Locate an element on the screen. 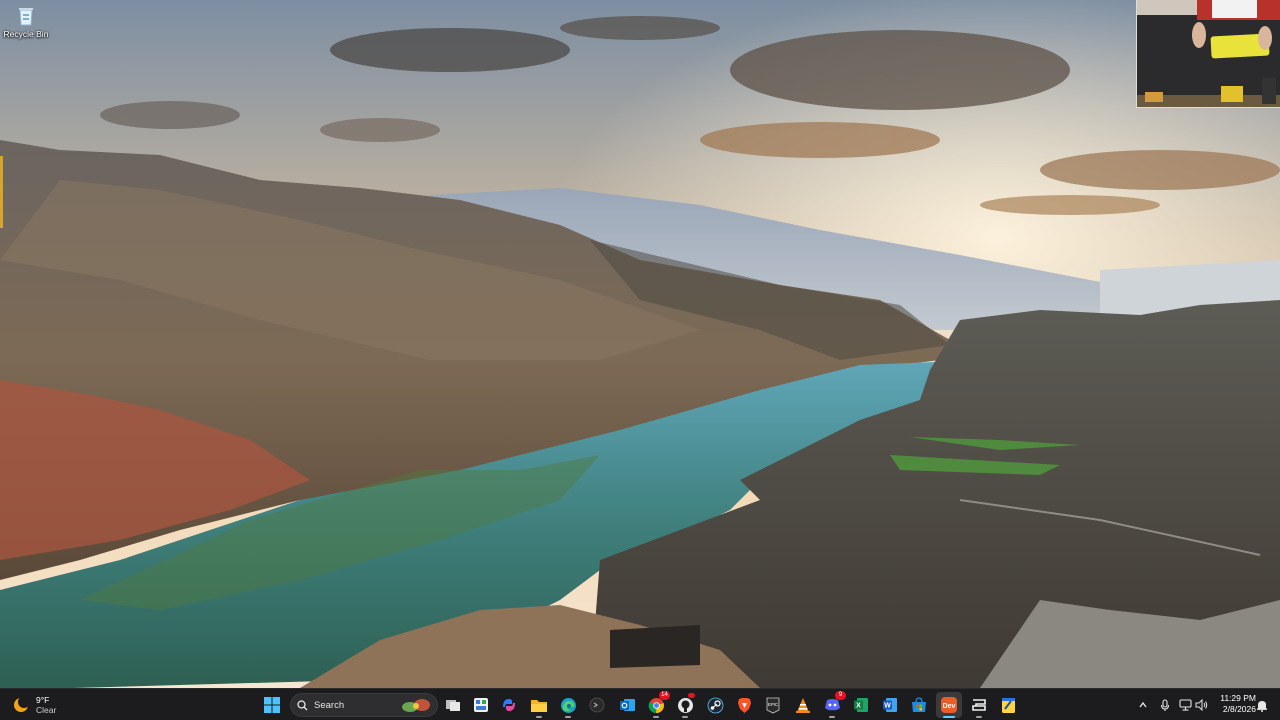 The image size is (1280, 720). system-clock: 11:29 PM 2/8/2026 is located at coordinates (1234, 704).